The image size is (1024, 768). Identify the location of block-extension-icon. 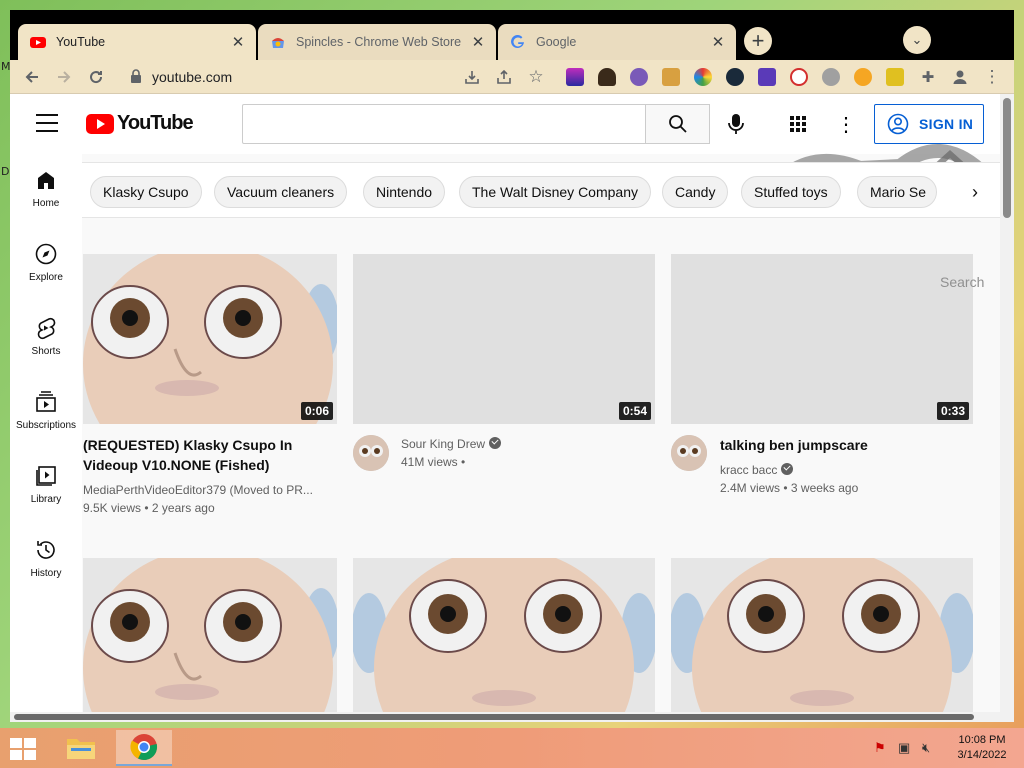
(799, 77).